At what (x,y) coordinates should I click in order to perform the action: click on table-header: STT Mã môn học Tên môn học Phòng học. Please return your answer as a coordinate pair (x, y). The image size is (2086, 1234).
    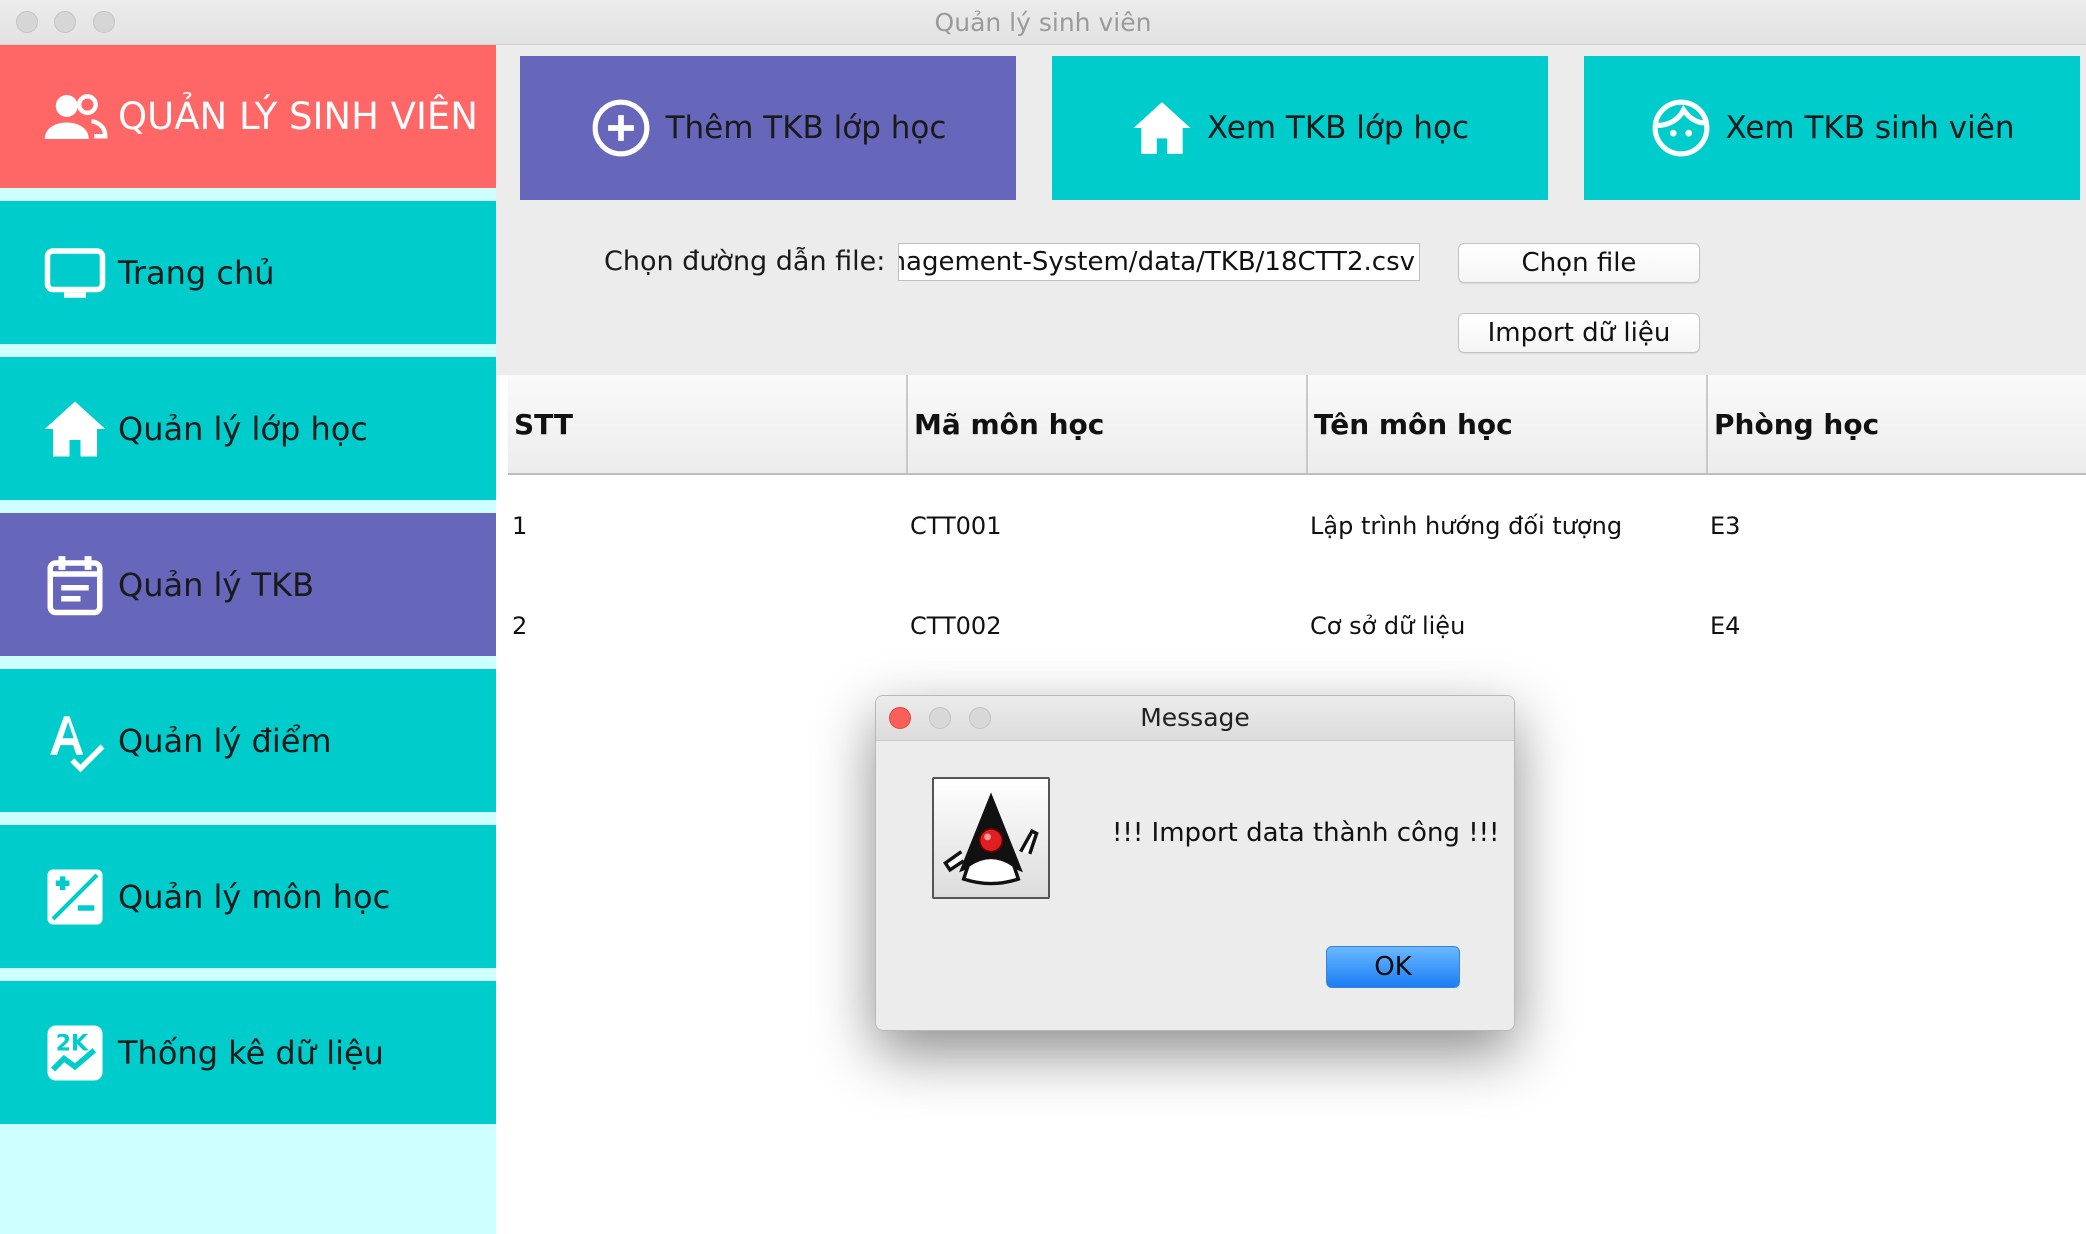
    Looking at the image, I should click on (1297, 425).